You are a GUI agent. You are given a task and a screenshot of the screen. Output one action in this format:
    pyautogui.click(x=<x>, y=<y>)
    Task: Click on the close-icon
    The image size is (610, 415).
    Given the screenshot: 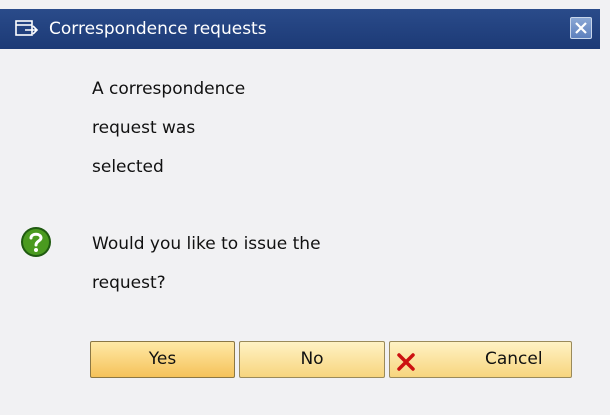 What is the action you would take?
    pyautogui.click(x=581, y=28)
    